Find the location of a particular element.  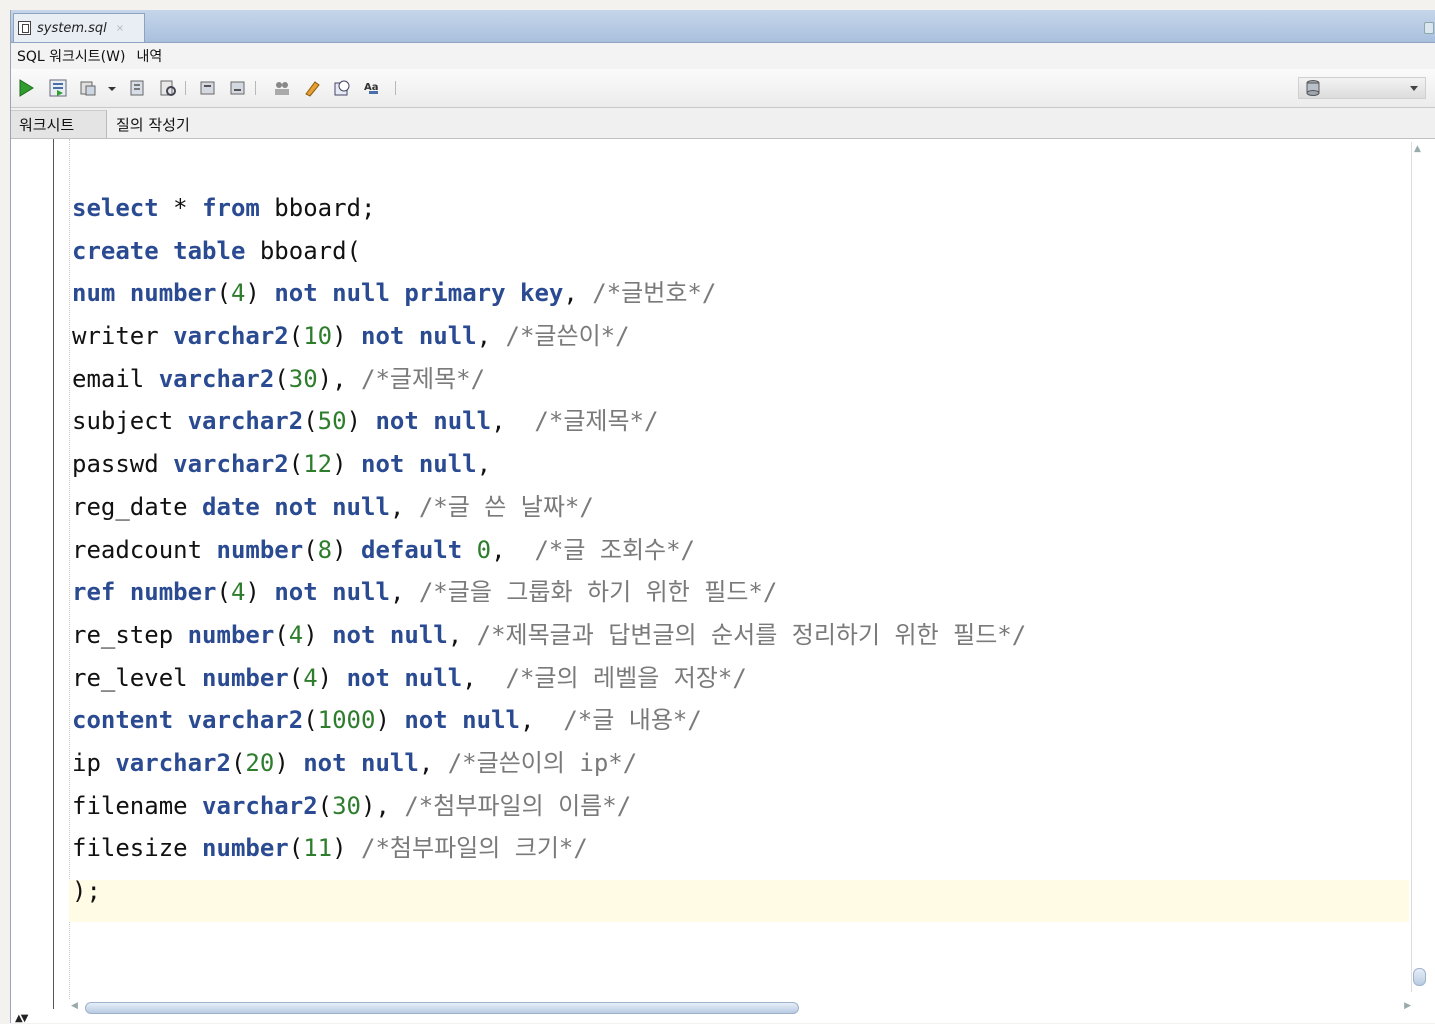

split-toggle-icon: ▲▼ is located at coordinates (21, 1018).